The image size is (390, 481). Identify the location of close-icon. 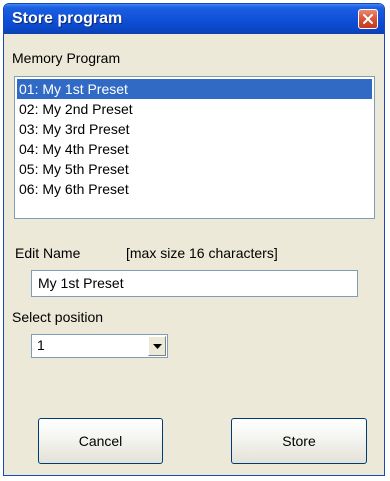
(368, 19).